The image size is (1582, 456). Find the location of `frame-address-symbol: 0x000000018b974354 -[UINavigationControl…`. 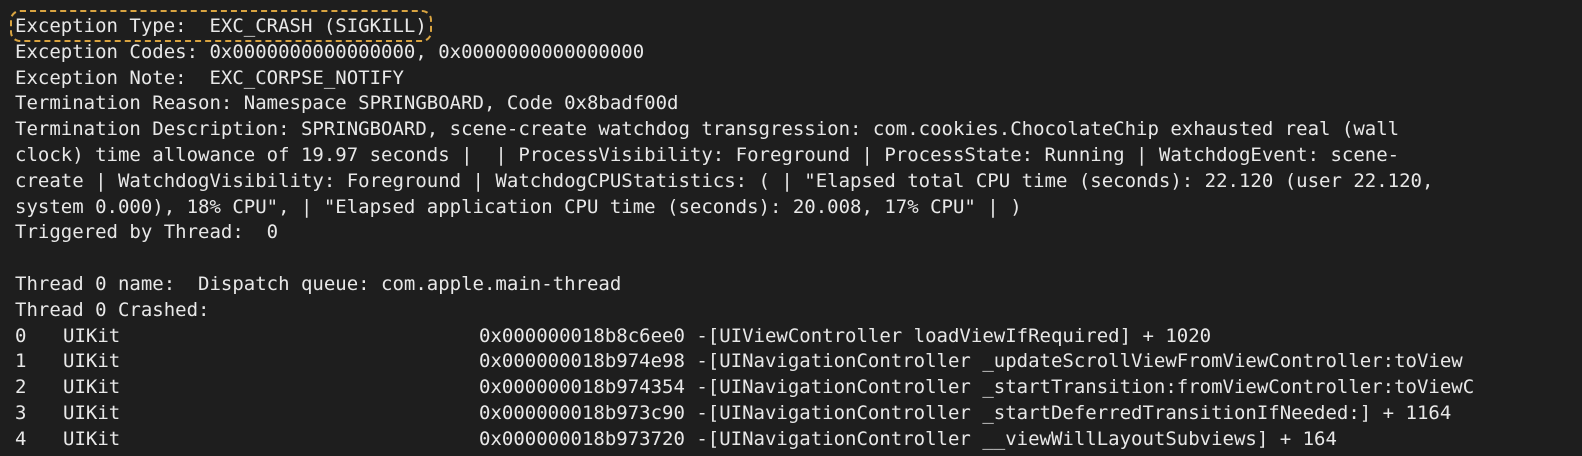

frame-address-symbol: 0x000000018b974354 -[UINavigationControl… is located at coordinates (977, 387).